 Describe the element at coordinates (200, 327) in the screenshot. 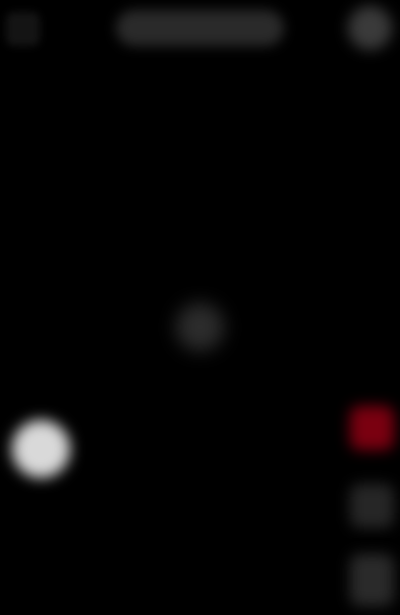

I see `loading-spinner-icon` at that location.